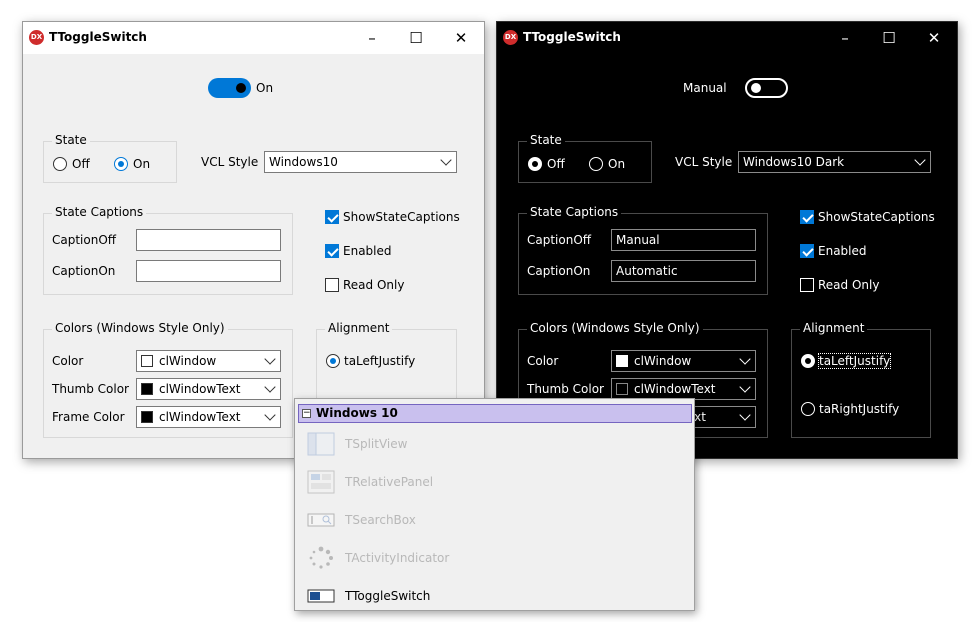 This screenshot has width=974, height=622. What do you see at coordinates (321, 596) in the screenshot?
I see `toggle-switch-icon` at bounding box center [321, 596].